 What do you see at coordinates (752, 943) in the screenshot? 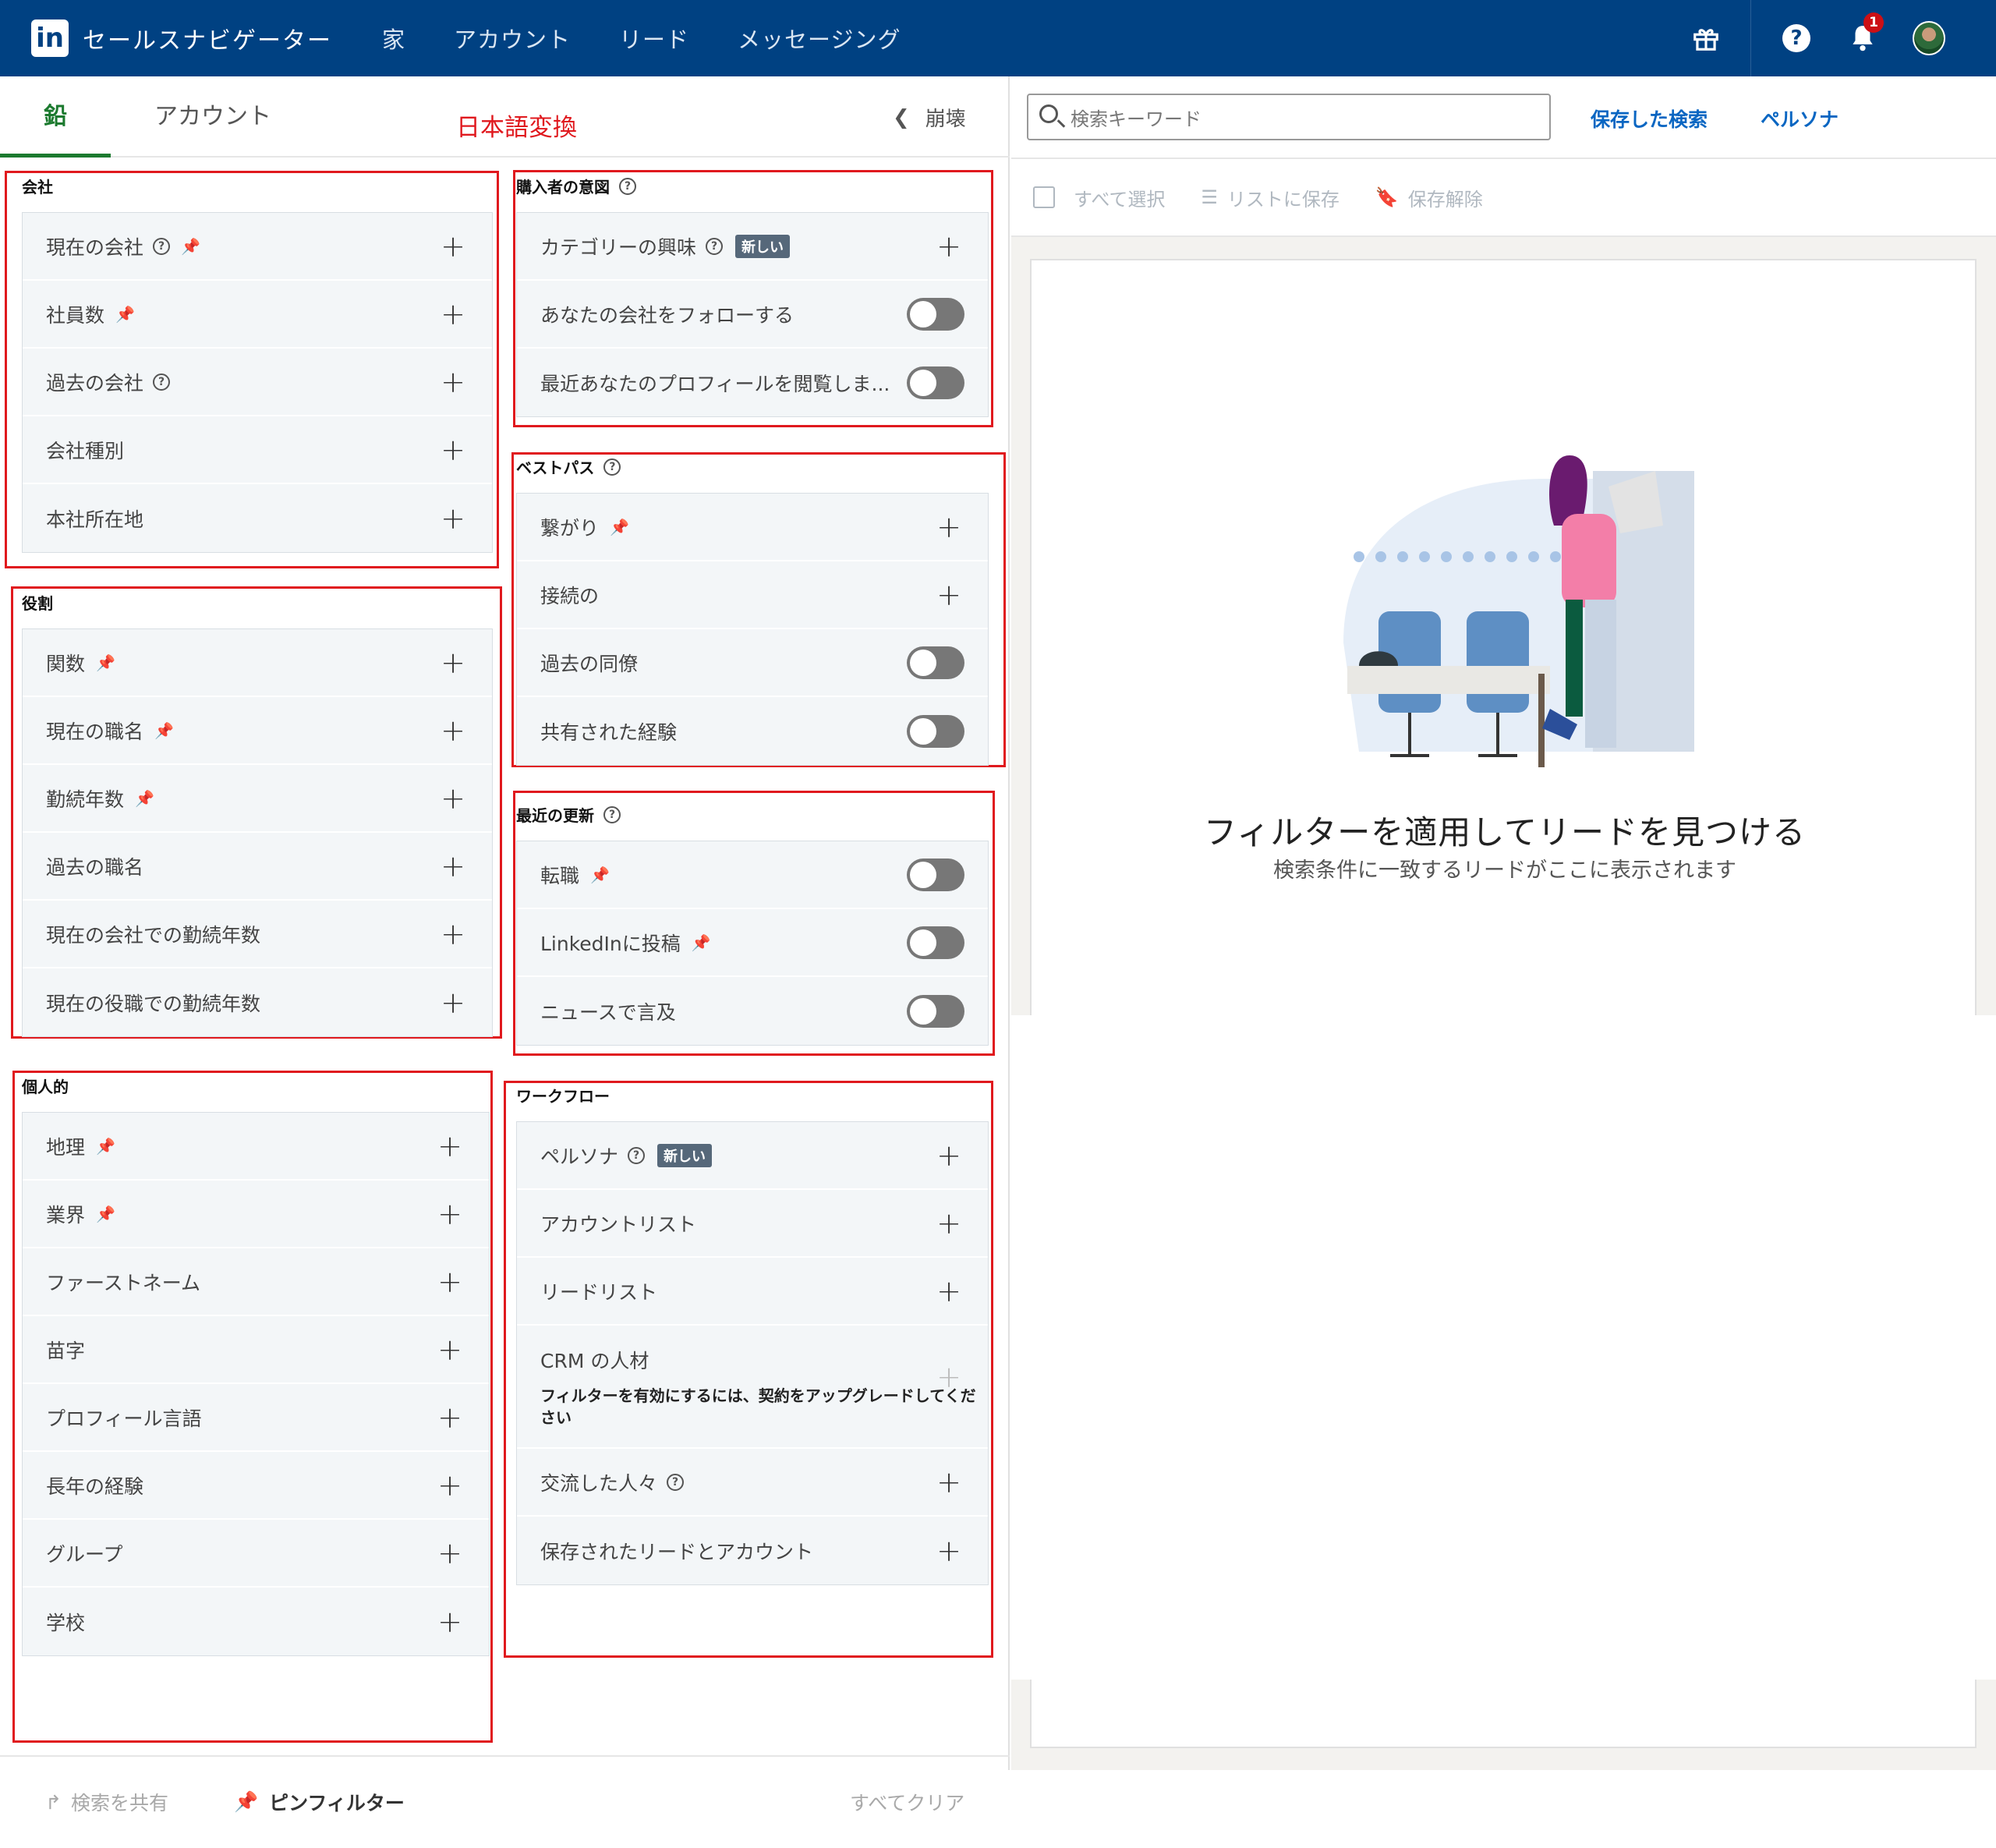
I see `filter-posted-on-linkedin: LinkedInに投稿 📌` at bounding box center [752, 943].